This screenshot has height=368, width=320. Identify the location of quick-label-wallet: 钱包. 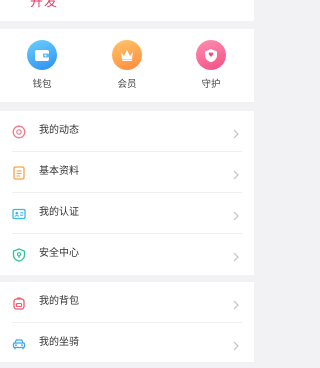
(42, 84).